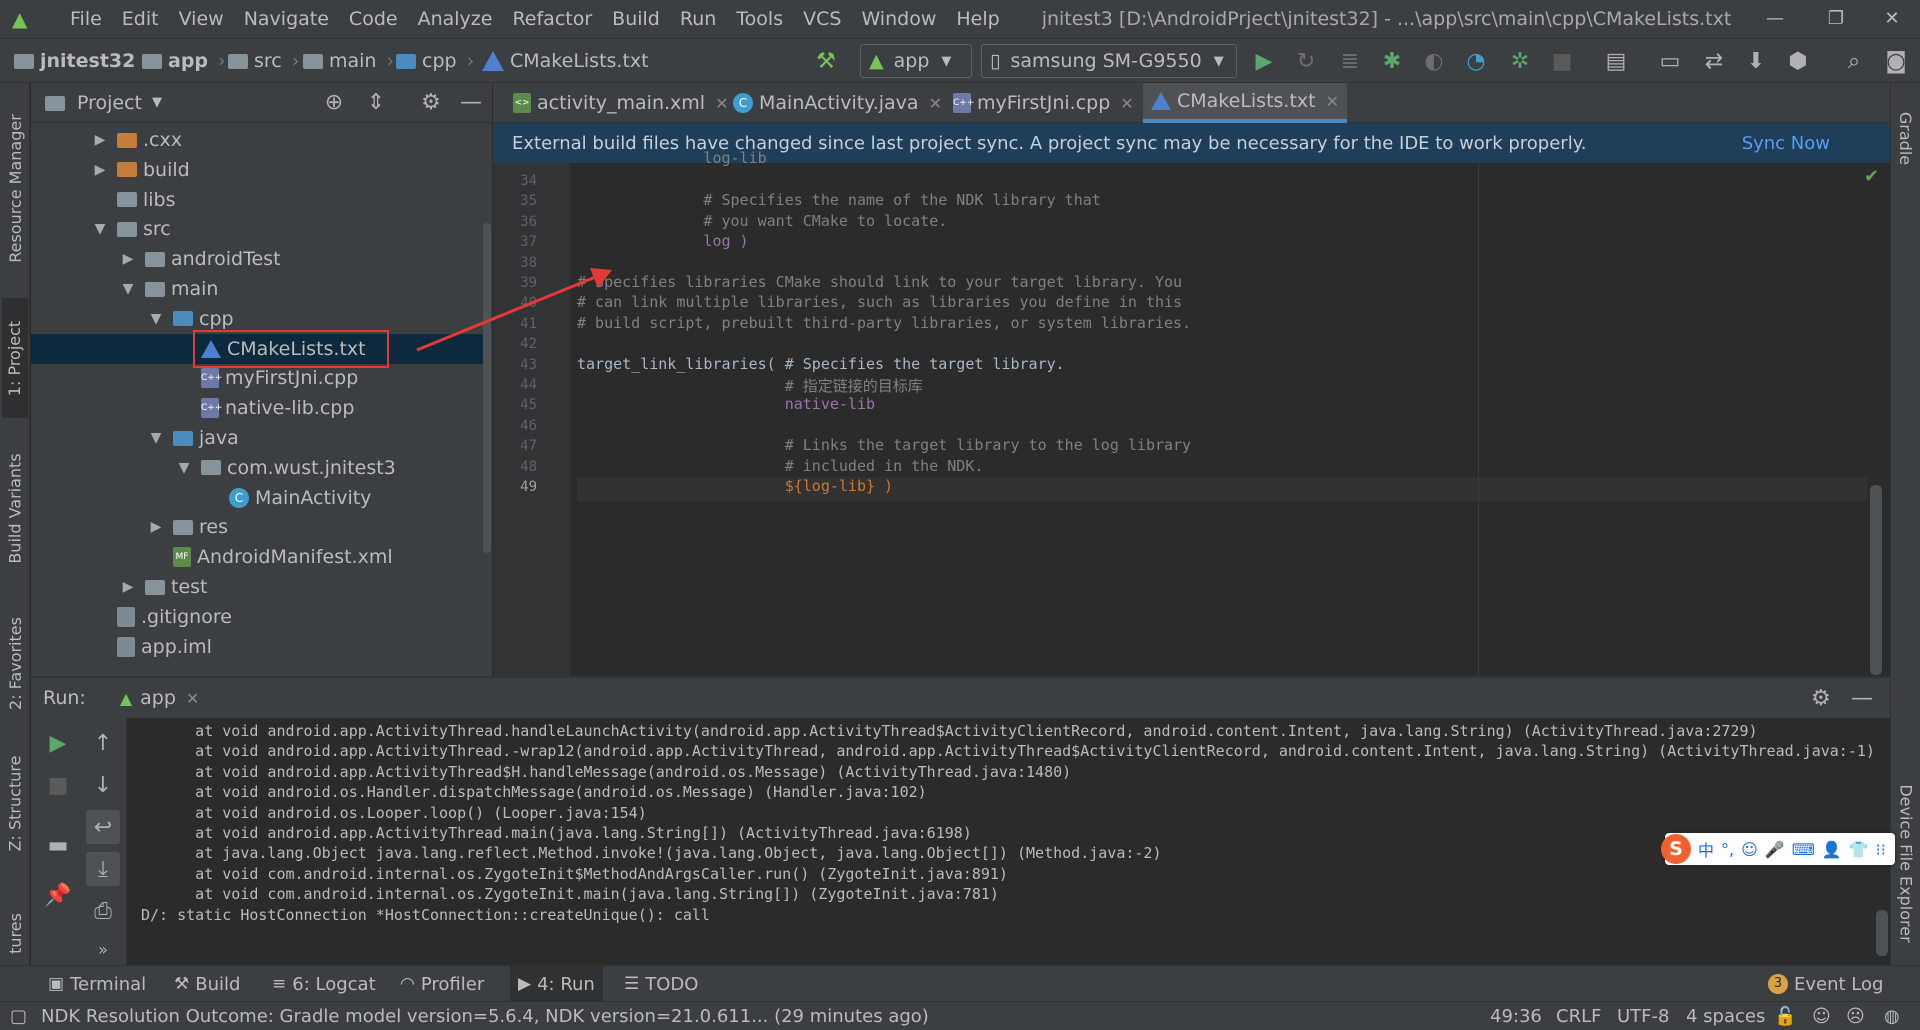 The width and height of the screenshot is (1920, 1030). I want to click on tab-run: ▶ 4: Run, so click(556, 984).